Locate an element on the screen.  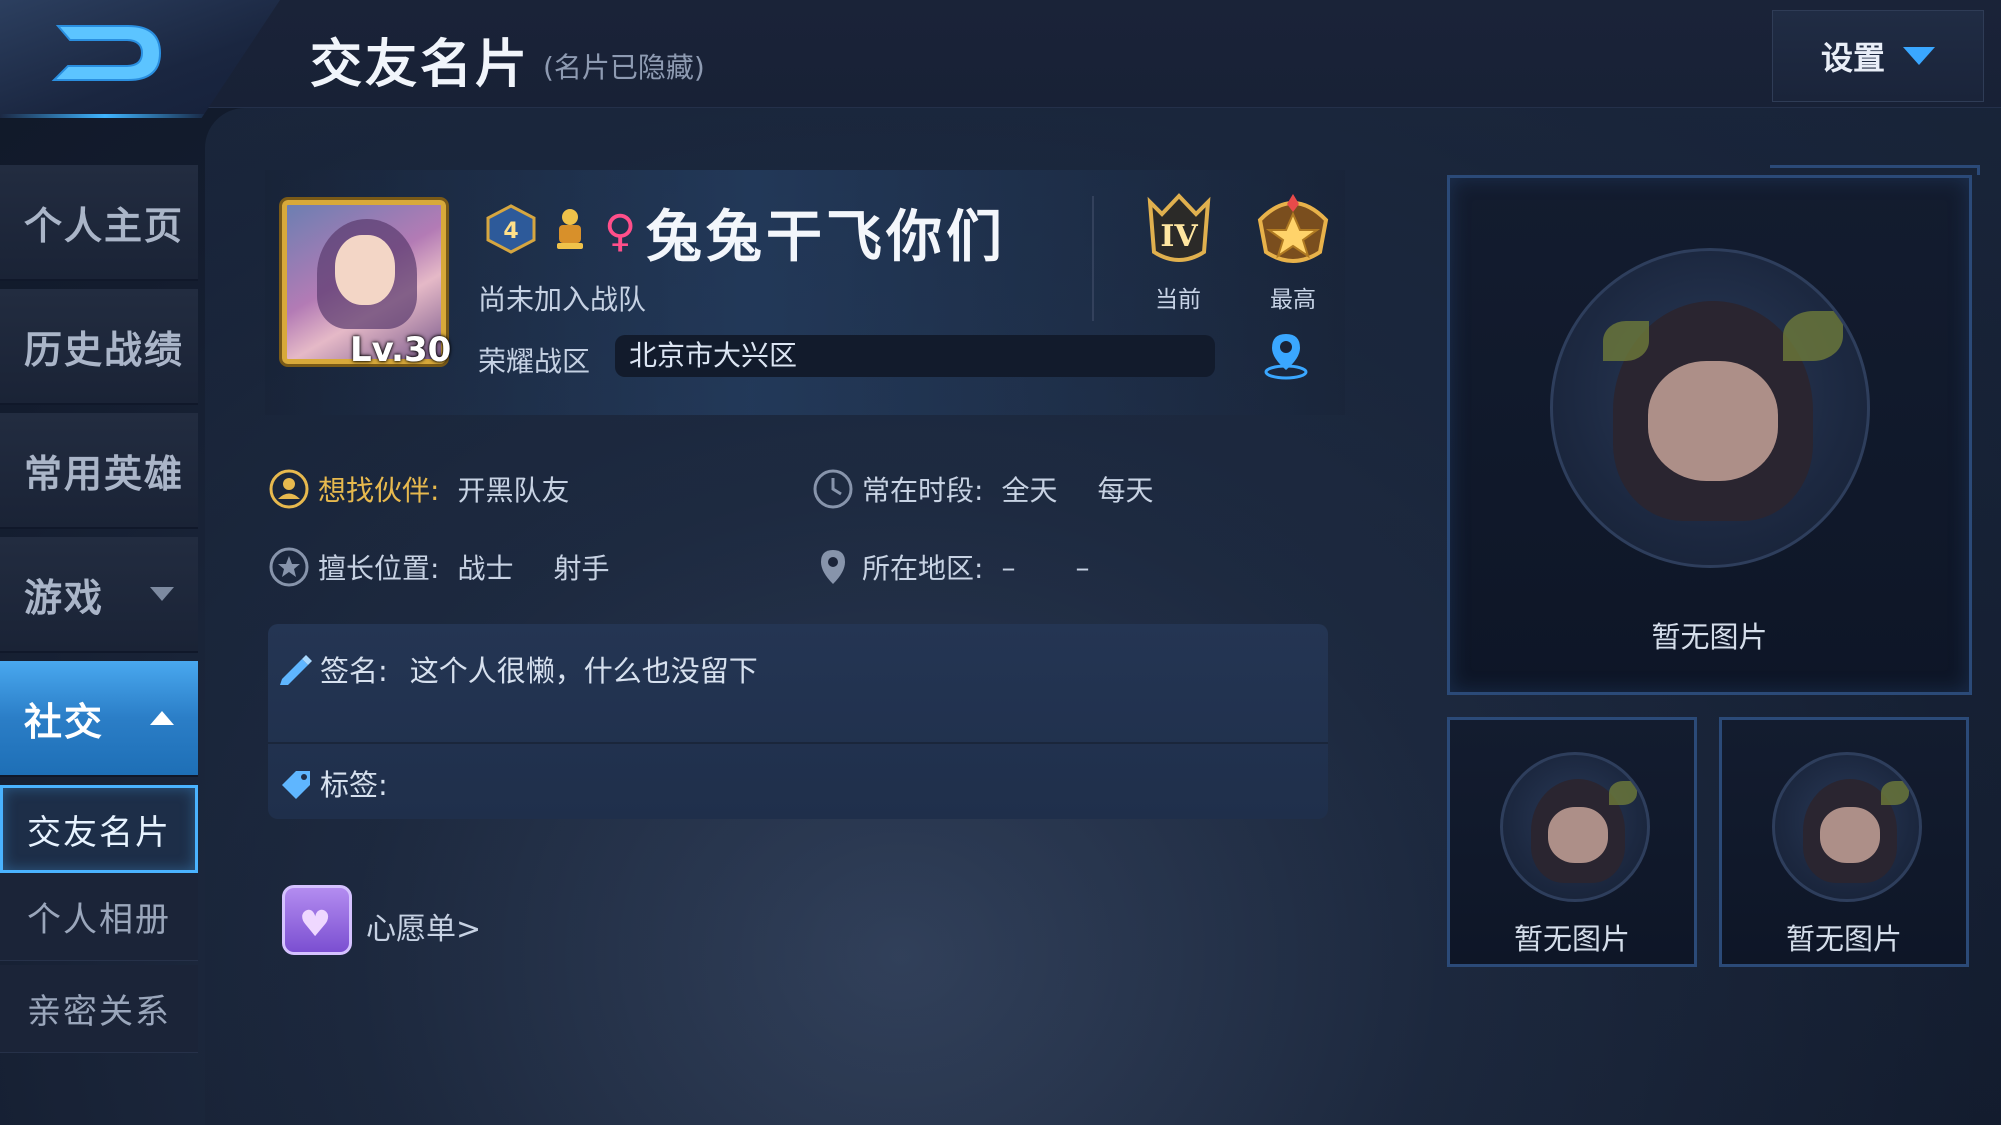
location-pin-icon is located at coordinates (1286, 355).